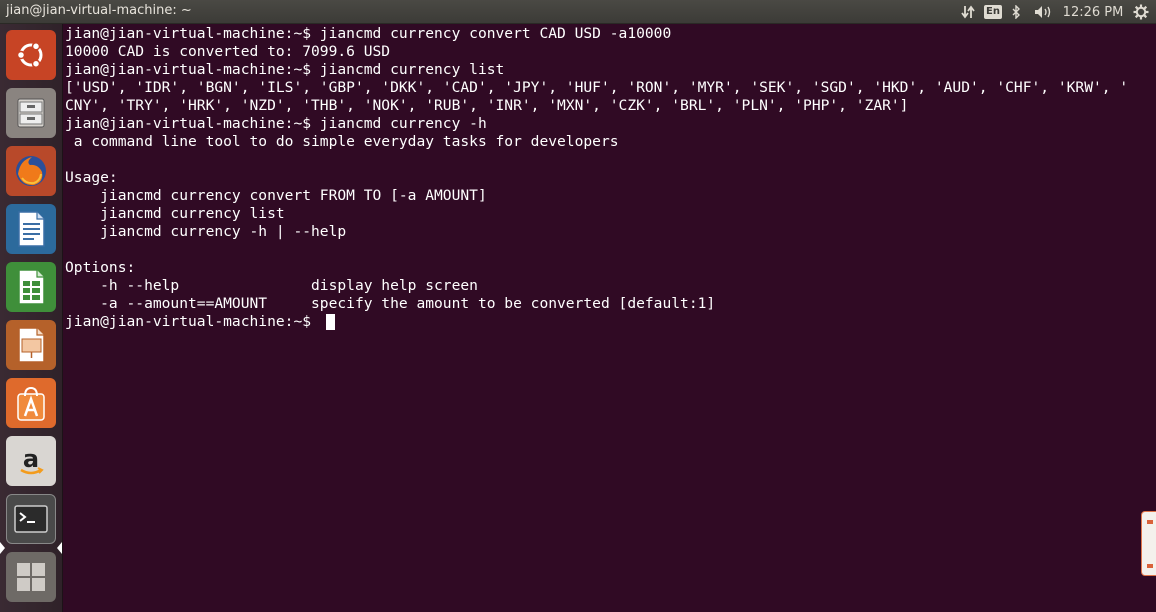 This screenshot has width=1156, height=612. I want to click on overlay-scrollbar-thumb, so click(1148, 543).